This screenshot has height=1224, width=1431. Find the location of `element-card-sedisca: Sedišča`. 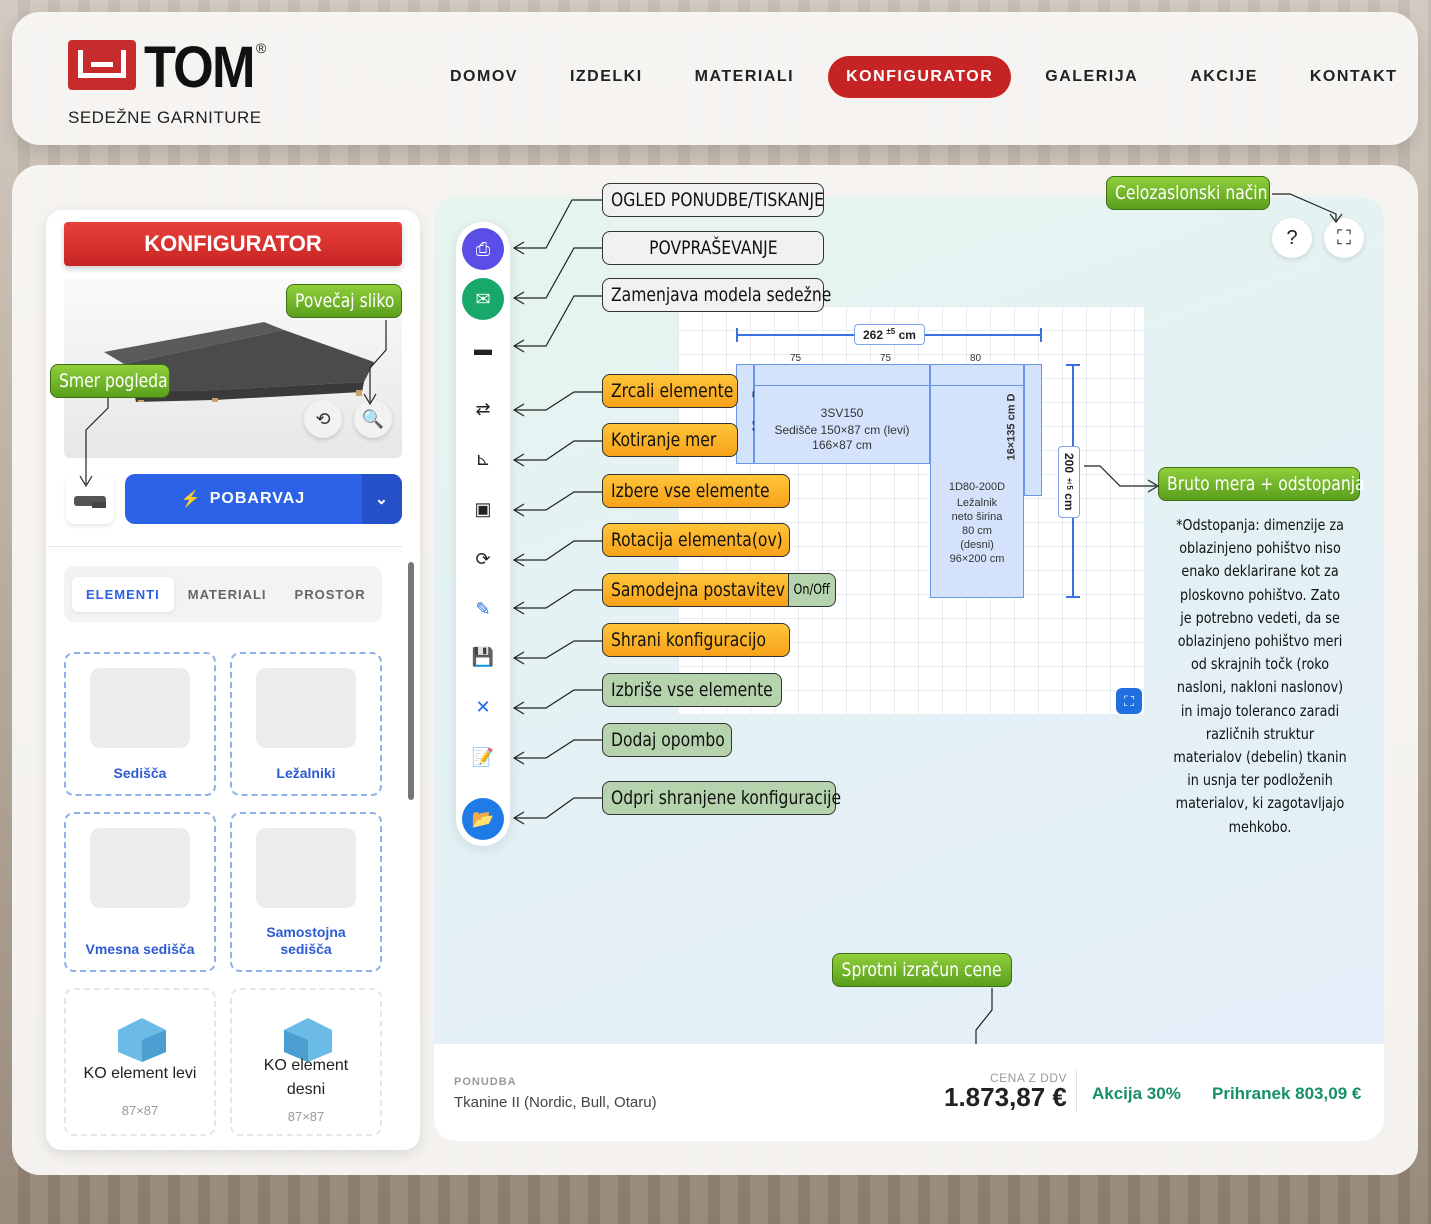

element-card-sedisca: Sedišča is located at coordinates (140, 724).